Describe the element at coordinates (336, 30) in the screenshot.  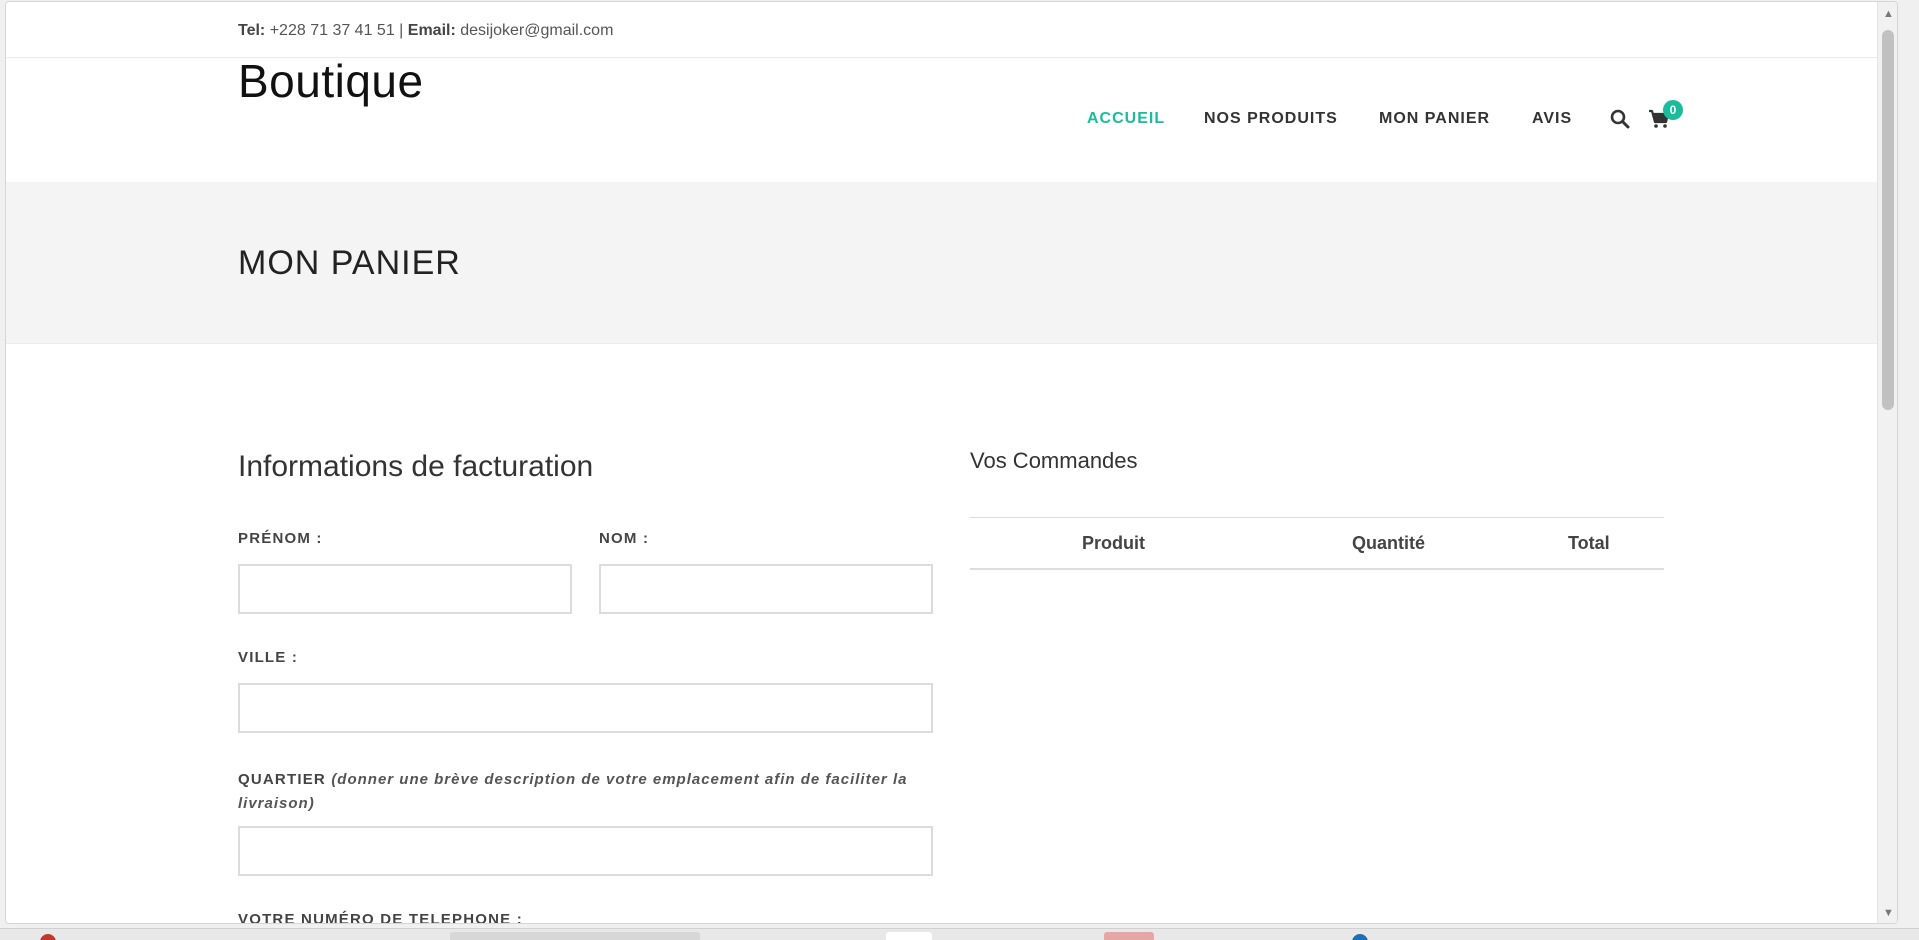
I see `tel-value: +228 71 37 41 51 |` at that location.